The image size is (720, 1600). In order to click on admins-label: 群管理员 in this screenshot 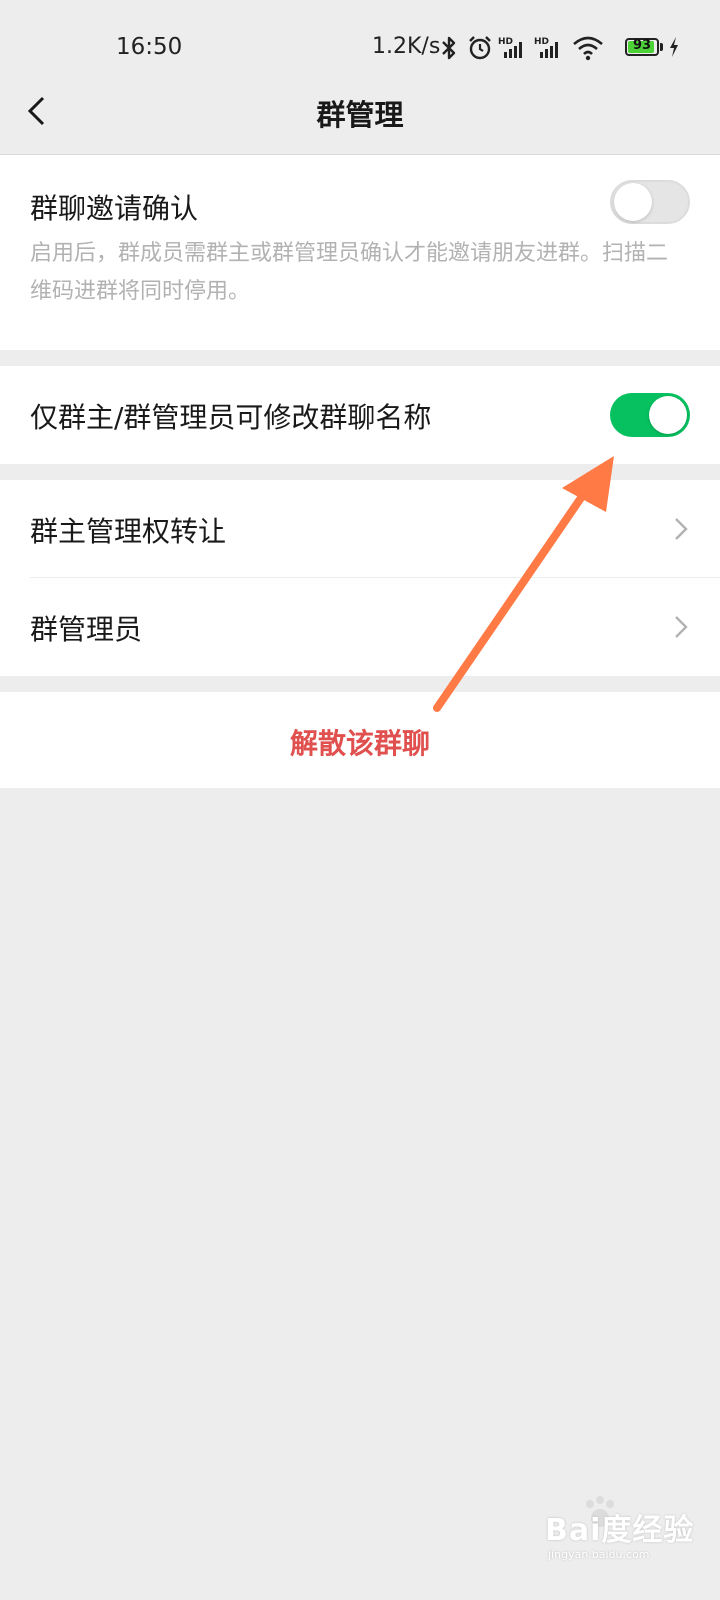, I will do `click(86, 629)`.